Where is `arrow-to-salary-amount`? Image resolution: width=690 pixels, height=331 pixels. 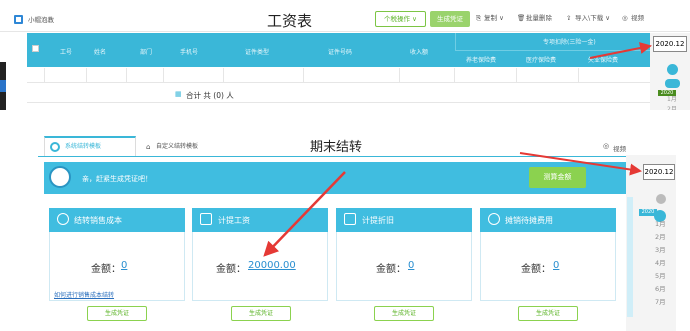
arrow-to-salary-amount is located at coordinates (304, 214).